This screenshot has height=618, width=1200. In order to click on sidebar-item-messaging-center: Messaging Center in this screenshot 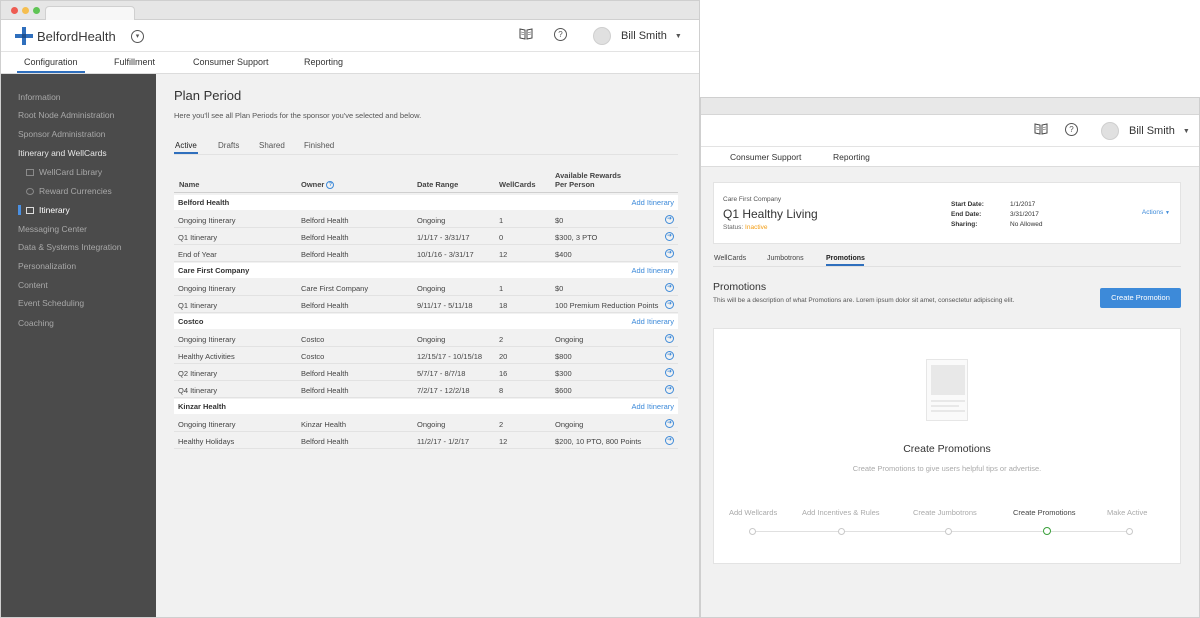, I will do `click(52, 229)`.